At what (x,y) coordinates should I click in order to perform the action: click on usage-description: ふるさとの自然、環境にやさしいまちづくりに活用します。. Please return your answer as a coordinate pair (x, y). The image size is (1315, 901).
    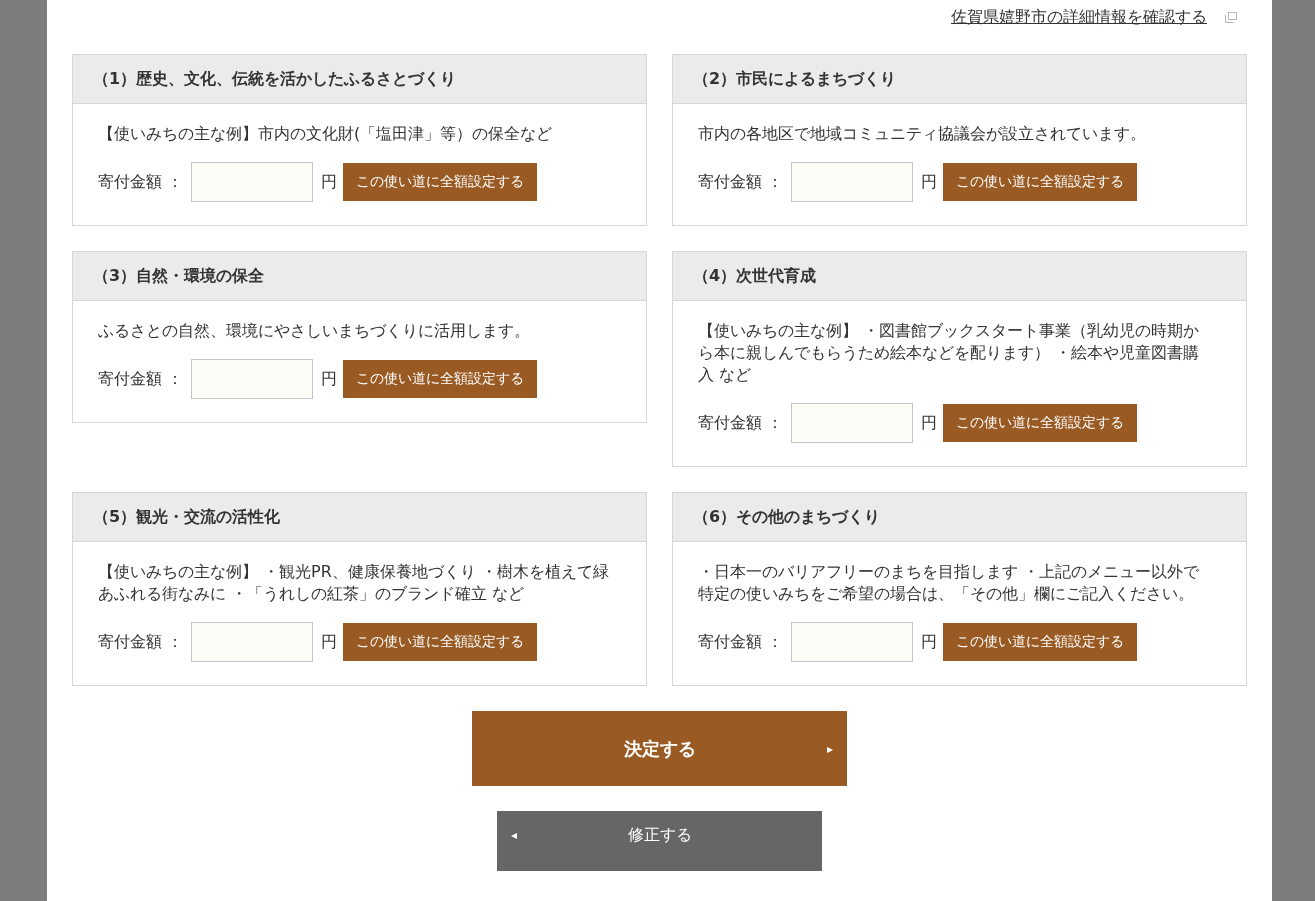
    Looking at the image, I should click on (314, 331).